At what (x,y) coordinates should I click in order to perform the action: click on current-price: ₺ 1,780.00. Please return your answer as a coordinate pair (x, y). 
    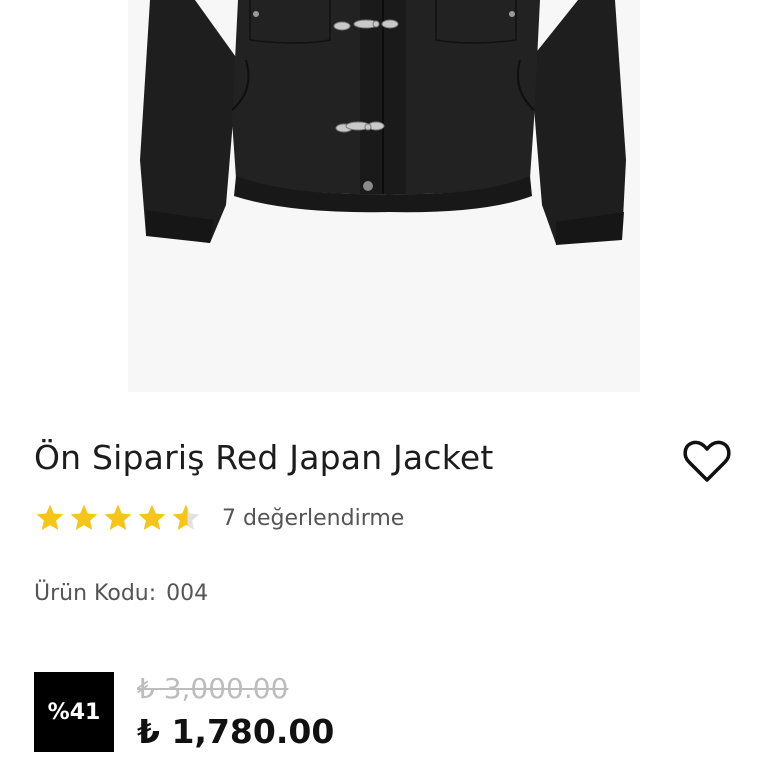
    Looking at the image, I should click on (236, 731).